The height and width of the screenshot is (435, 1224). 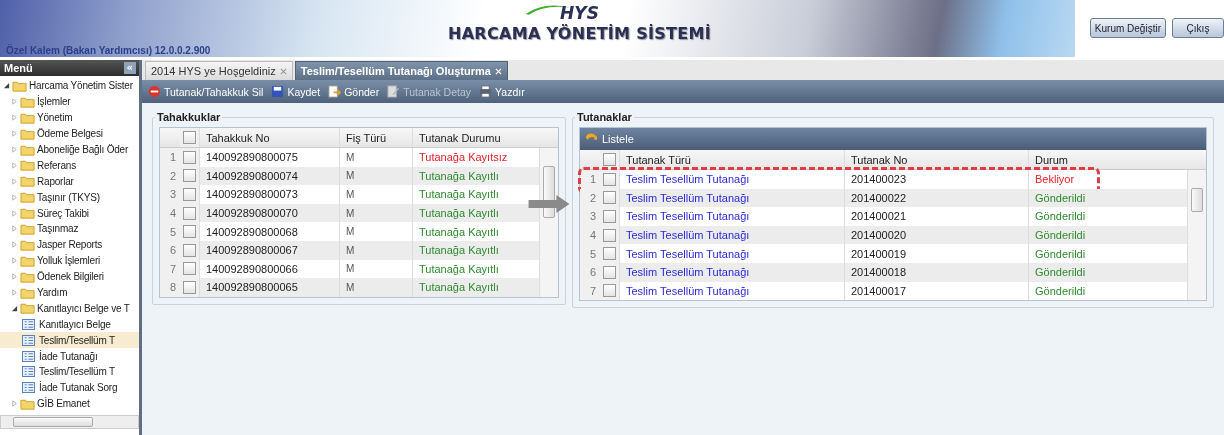 I want to click on table-cell: 140092890800068, so click(x=270, y=231).